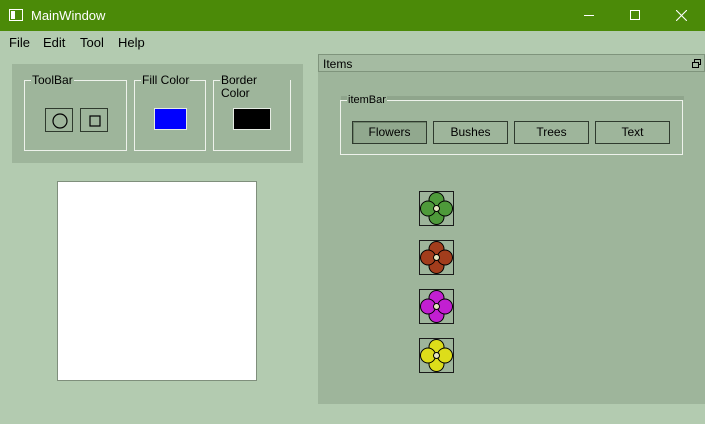  I want to click on close-button, so click(681, 15).